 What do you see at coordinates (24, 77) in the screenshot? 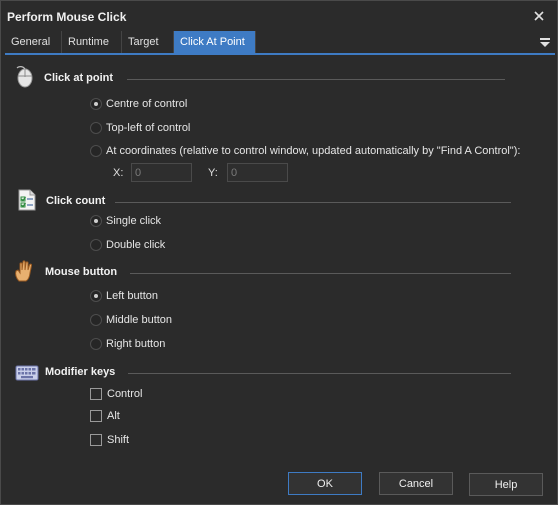
I see `mouse-icon` at bounding box center [24, 77].